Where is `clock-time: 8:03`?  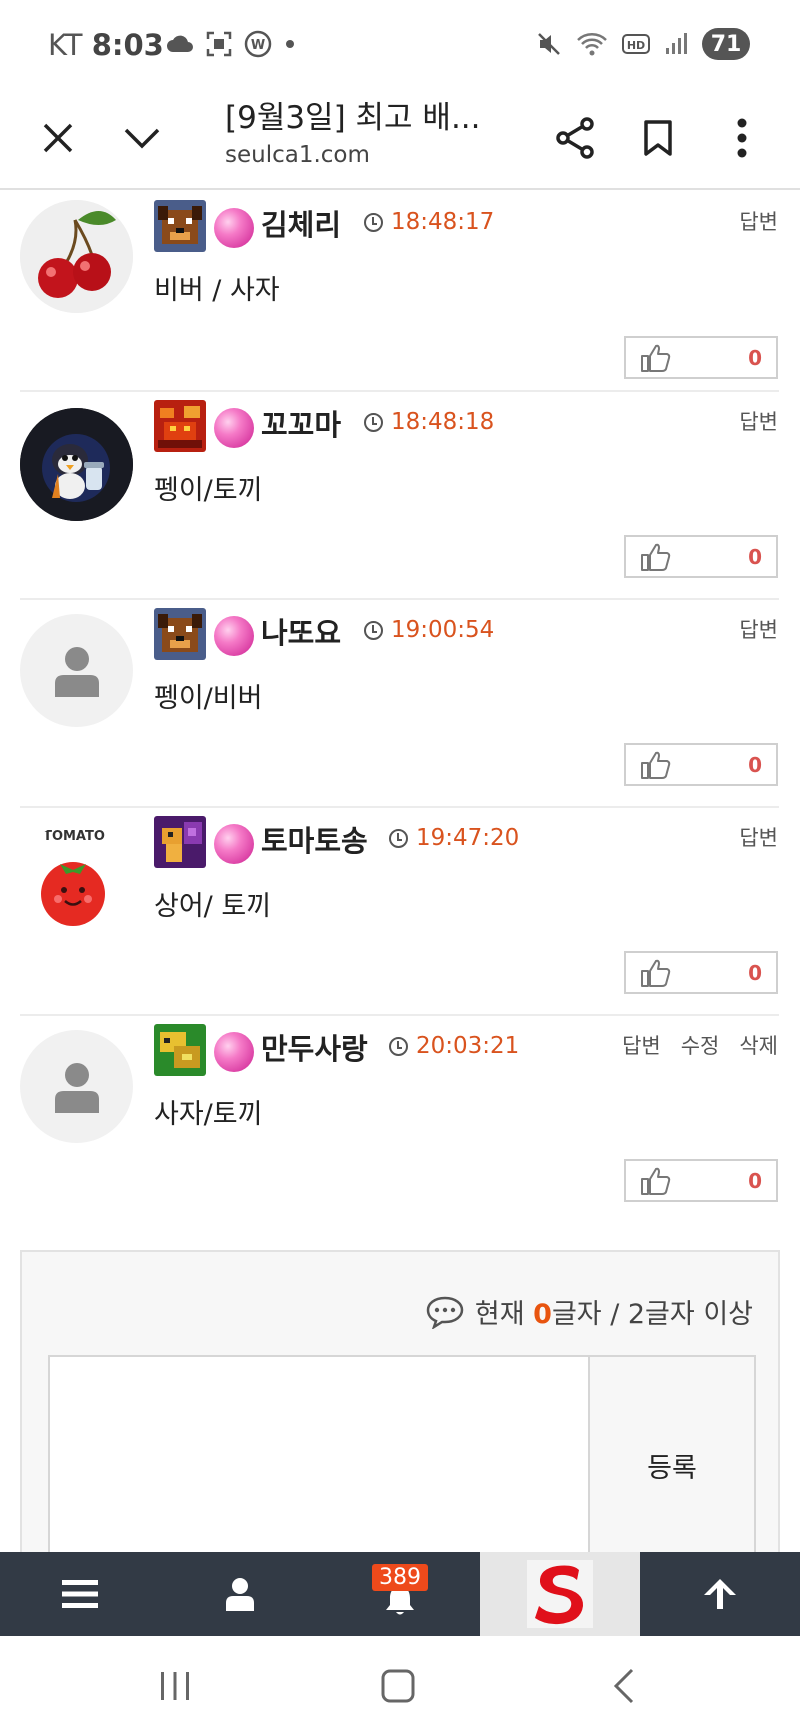
clock-time: 8:03 is located at coordinates (127, 45).